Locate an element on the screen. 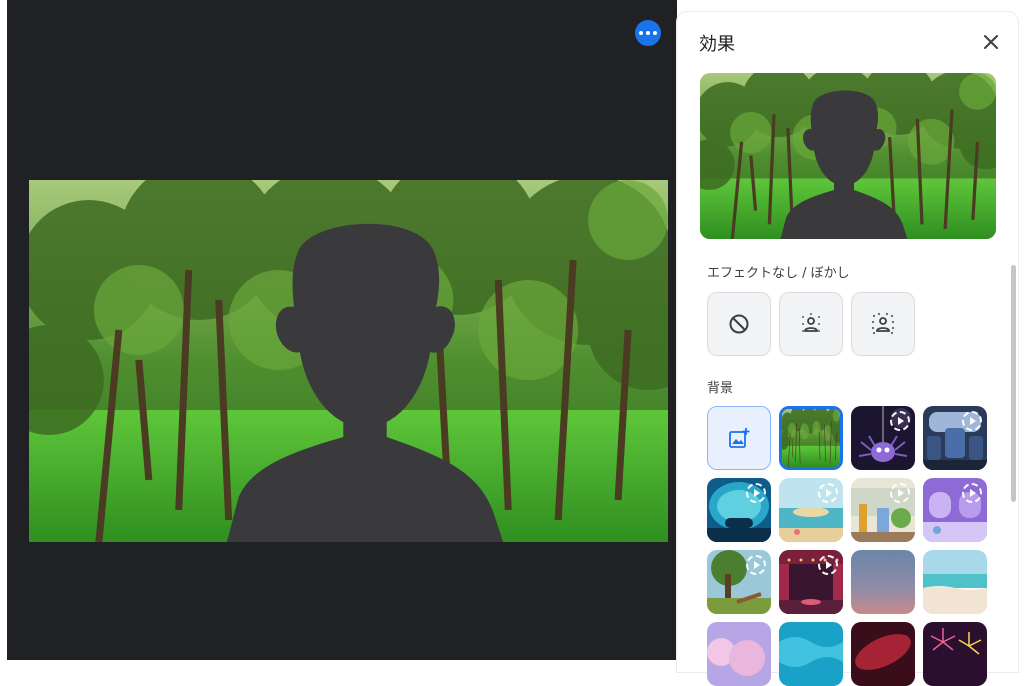 Image resolution: width=1024 pixels, height=686 pixels. effect-slight-blur-button is located at coordinates (811, 324).